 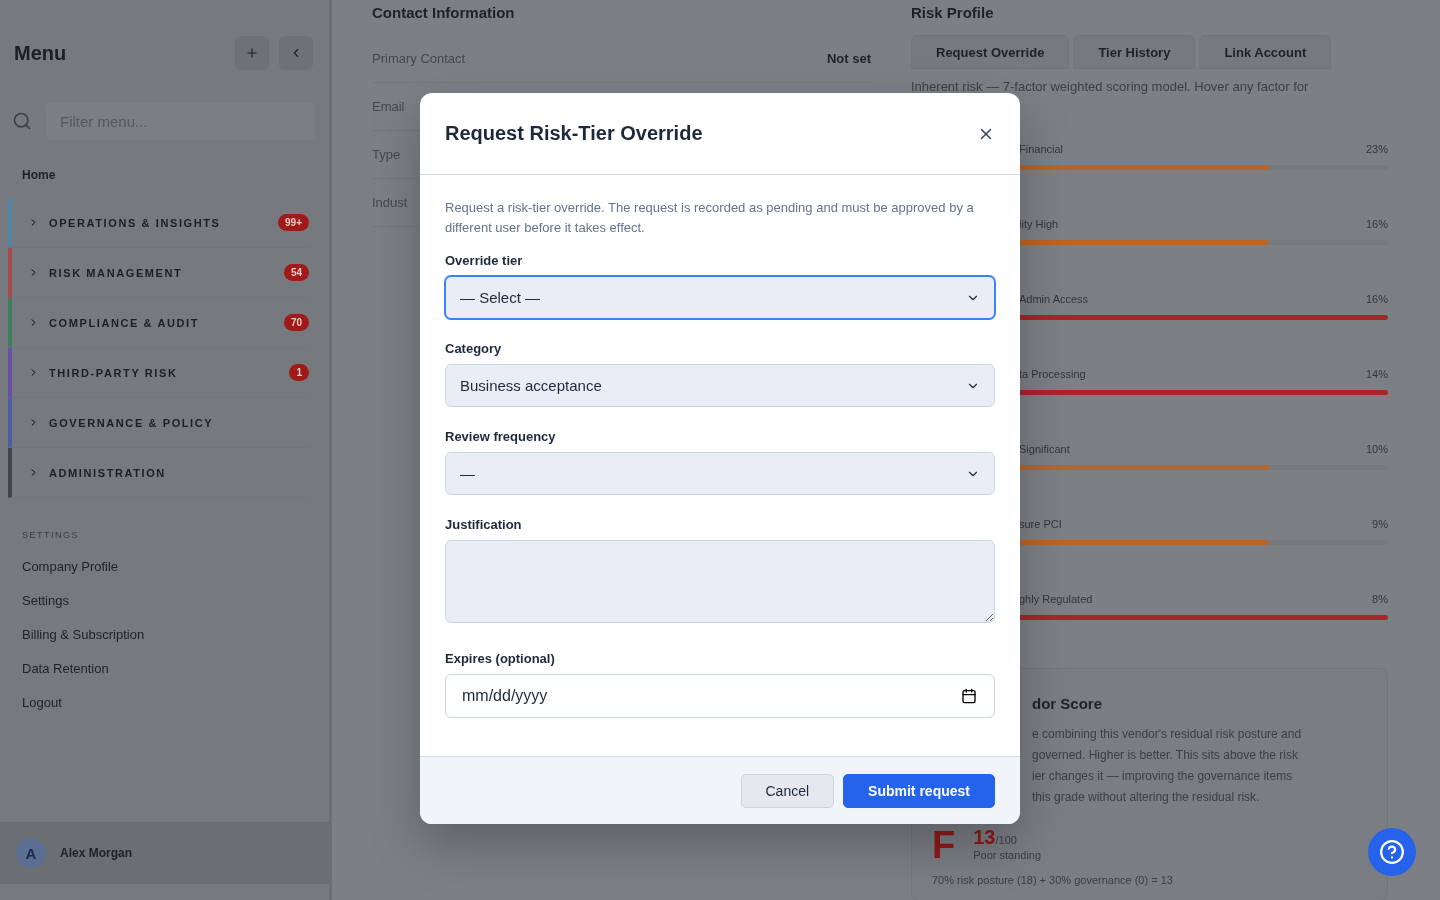 I want to click on menu-link: Settings, so click(x=164, y=601).